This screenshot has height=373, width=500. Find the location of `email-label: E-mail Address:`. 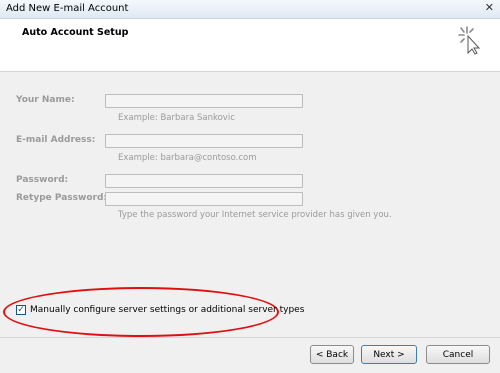

email-label: E-mail Address: is located at coordinates (56, 140).